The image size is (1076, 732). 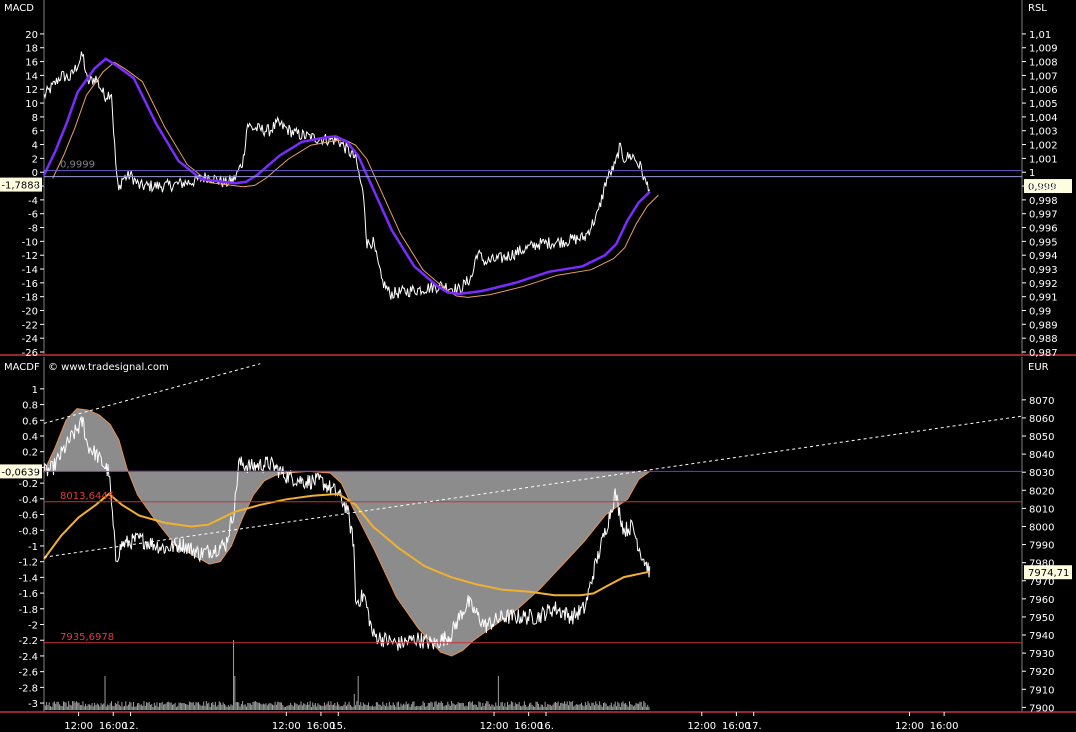 I want to click on support-label: 7935,6978, so click(x=87, y=637).